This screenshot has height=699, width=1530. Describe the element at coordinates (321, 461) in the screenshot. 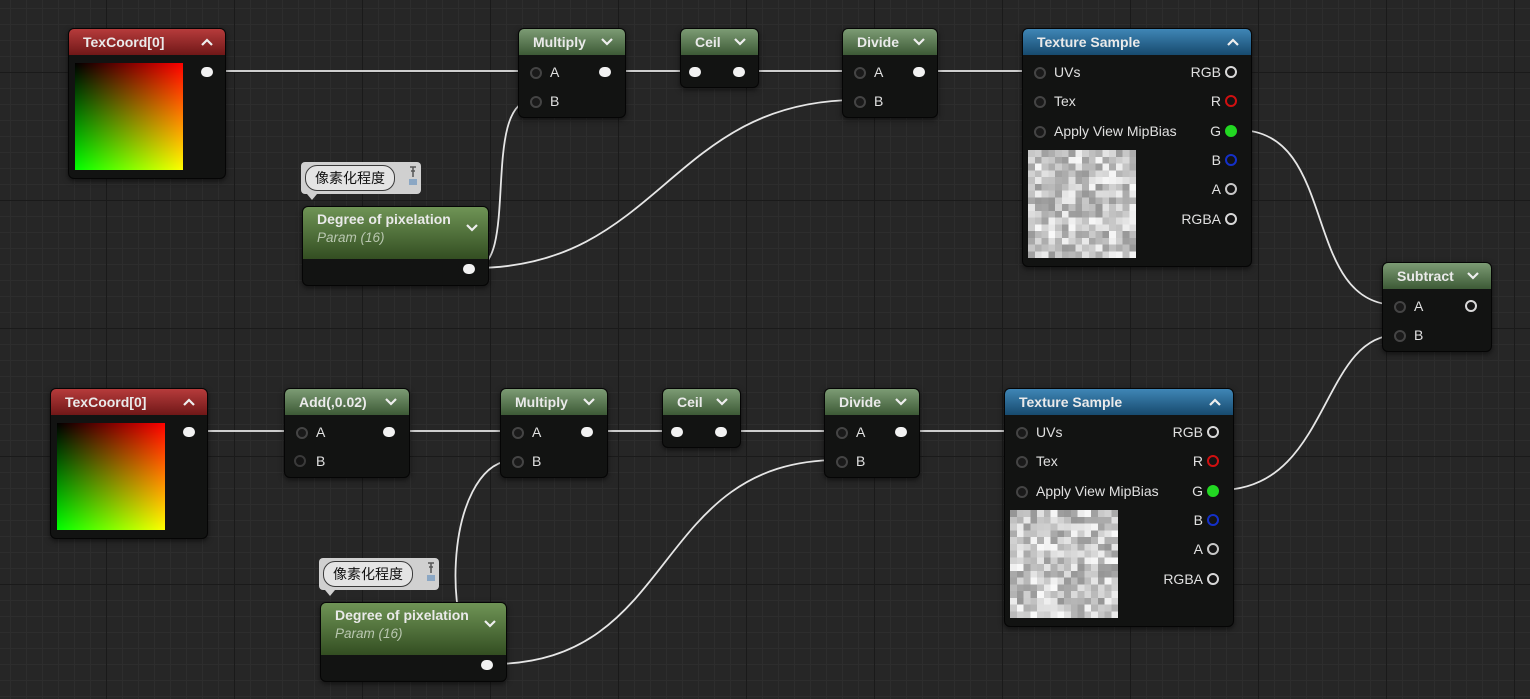

I see `pin-label-b: B` at that location.